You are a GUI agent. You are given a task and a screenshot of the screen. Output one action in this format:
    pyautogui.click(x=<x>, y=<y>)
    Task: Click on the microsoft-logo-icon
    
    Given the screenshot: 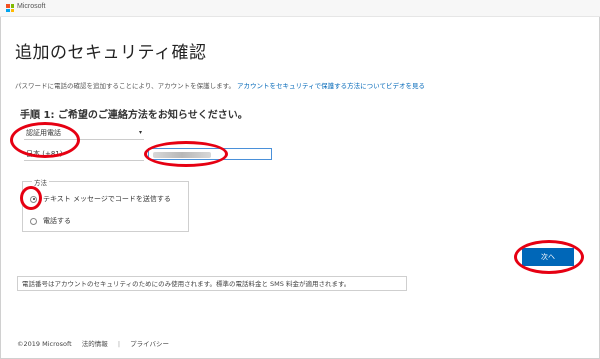 What is the action you would take?
    pyautogui.click(x=10, y=8)
    